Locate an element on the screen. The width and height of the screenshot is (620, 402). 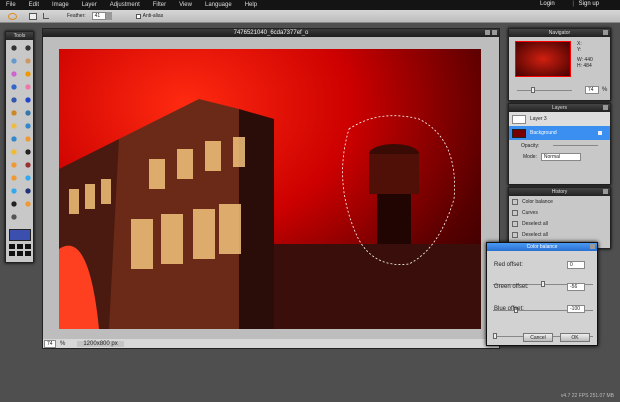
navigator-zoom-unit: % is located at coordinates (605, 90).